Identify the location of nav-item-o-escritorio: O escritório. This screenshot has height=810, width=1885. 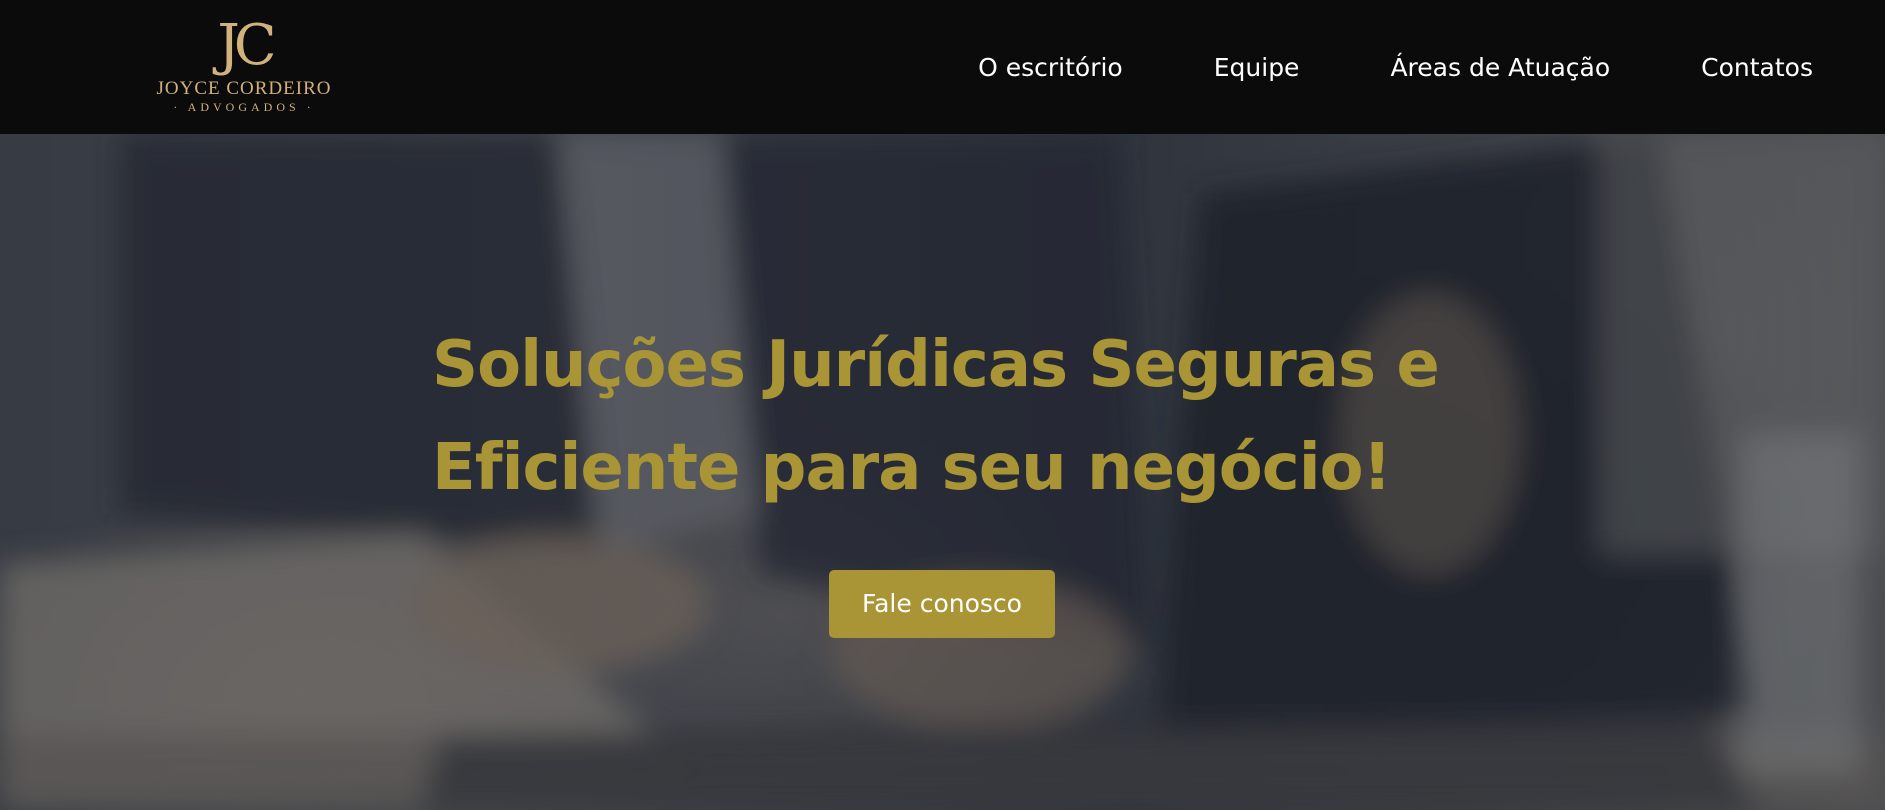
(1050, 67).